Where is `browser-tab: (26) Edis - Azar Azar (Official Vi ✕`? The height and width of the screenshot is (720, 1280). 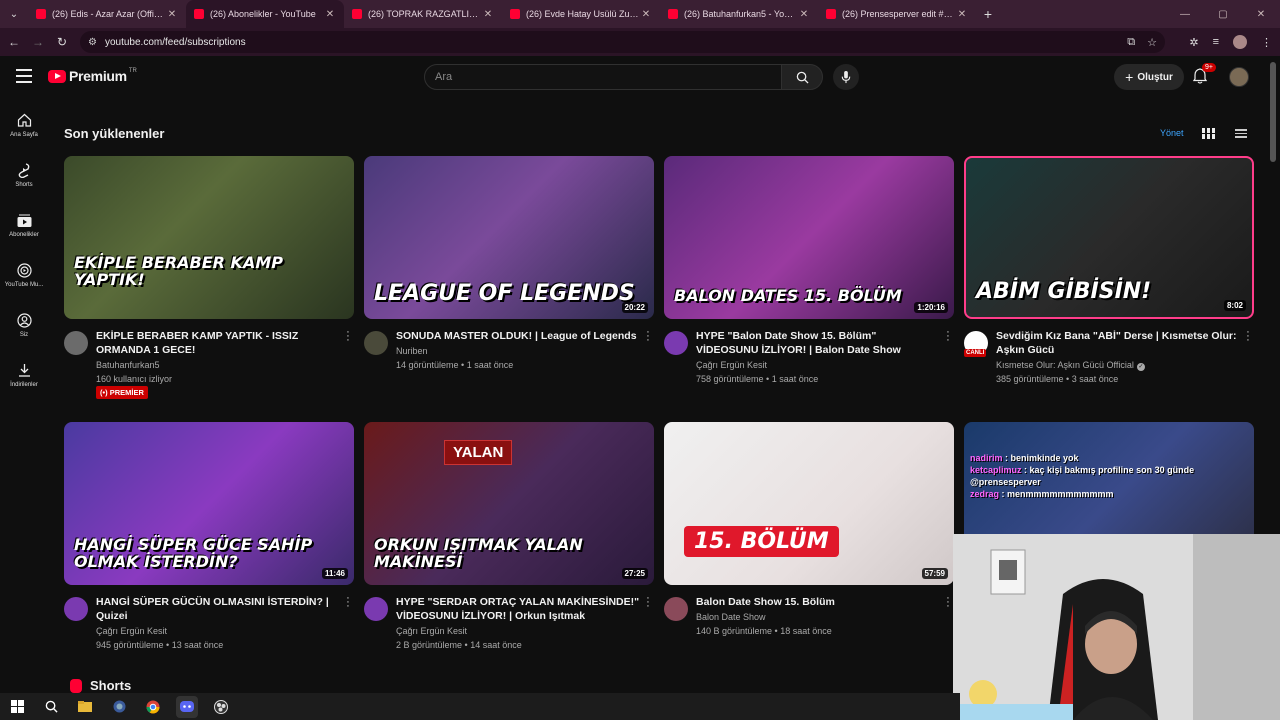 browser-tab: (26) Edis - Azar Azar (Official Vi ✕ is located at coordinates (107, 14).